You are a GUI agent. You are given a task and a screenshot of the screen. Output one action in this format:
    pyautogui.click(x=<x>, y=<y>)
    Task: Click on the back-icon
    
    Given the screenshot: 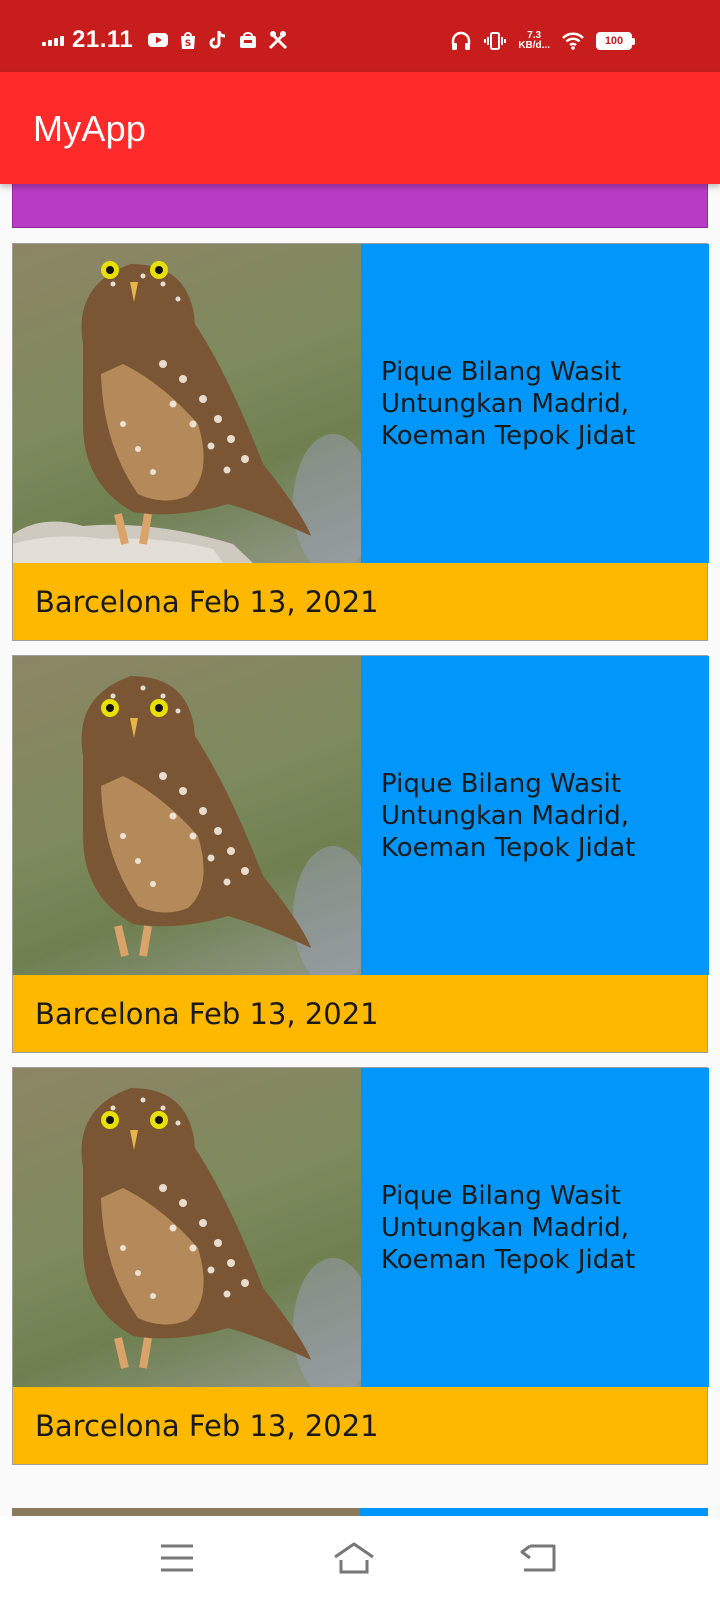 What is the action you would take?
    pyautogui.click(x=538, y=1558)
    